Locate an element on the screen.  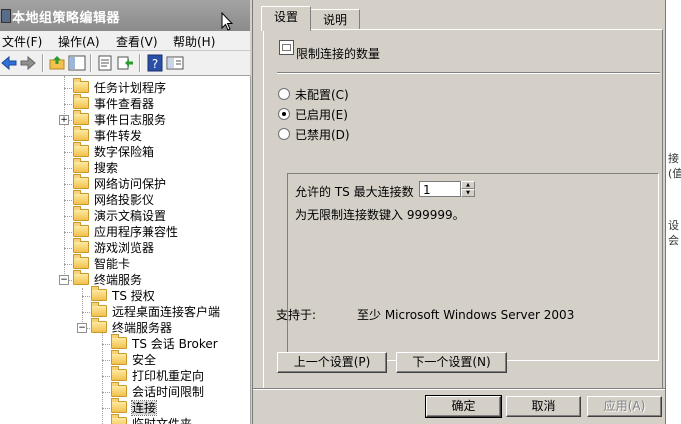
window-title: 本地组策略编辑器 is located at coordinates (66, 18).